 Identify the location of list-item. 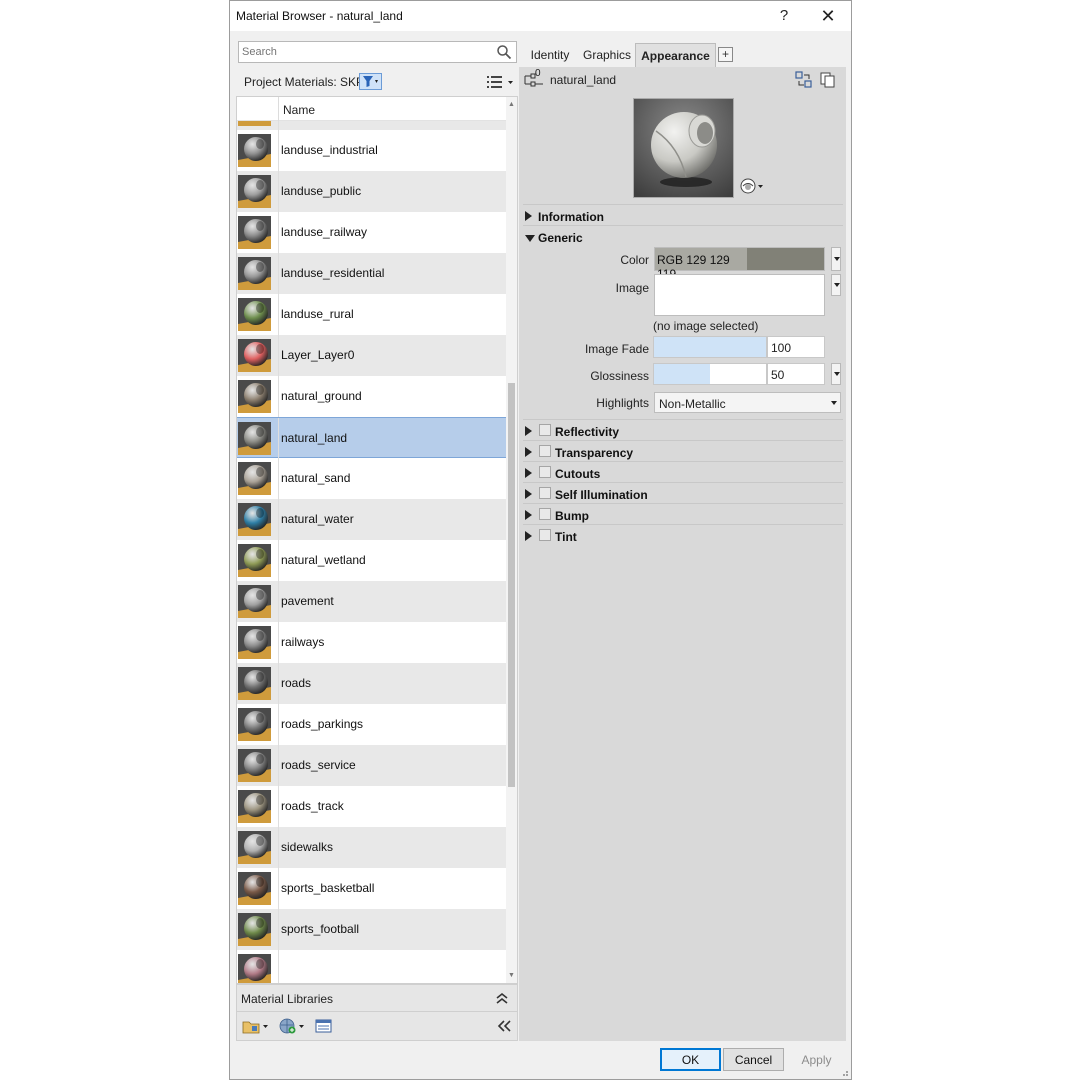
(372, 966).